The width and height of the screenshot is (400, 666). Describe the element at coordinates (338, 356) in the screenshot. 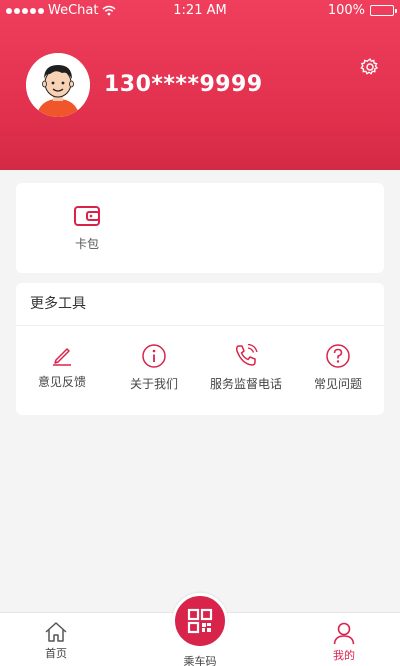

I see `question-icon` at that location.